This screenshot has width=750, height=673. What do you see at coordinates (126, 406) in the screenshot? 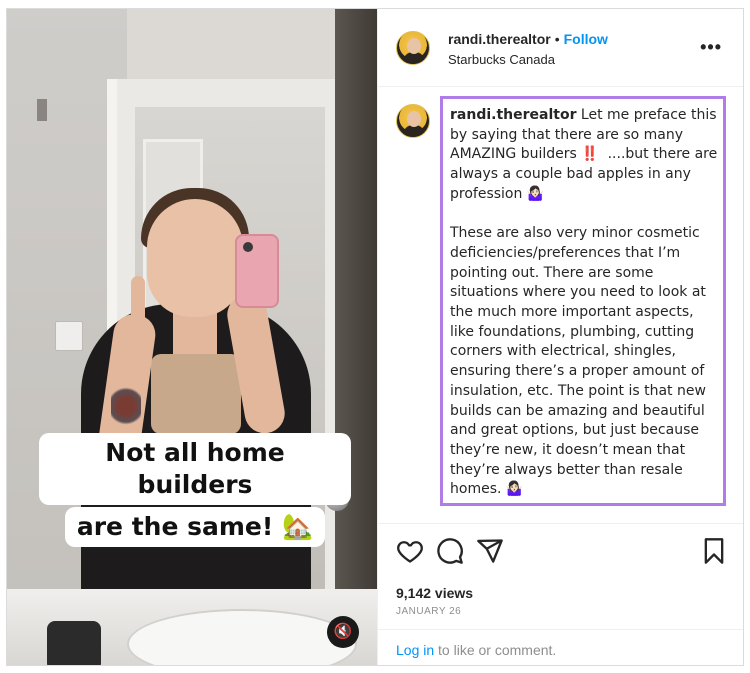
I see `arm-tattoo` at bounding box center [126, 406].